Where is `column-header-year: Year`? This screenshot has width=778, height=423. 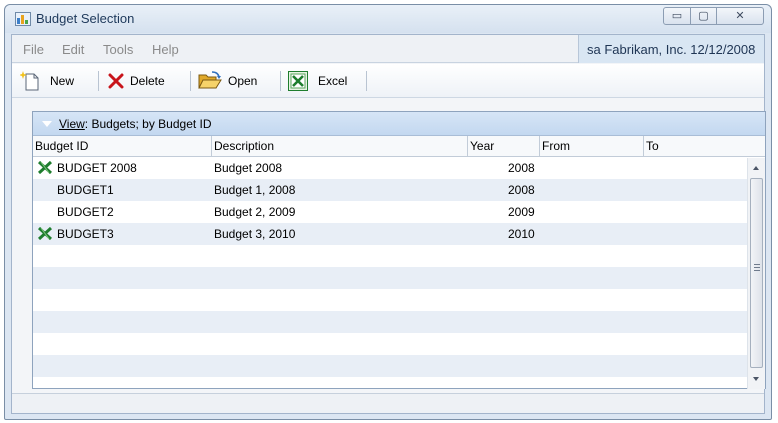
column-header-year: Year is located at coordinates (504, 146).